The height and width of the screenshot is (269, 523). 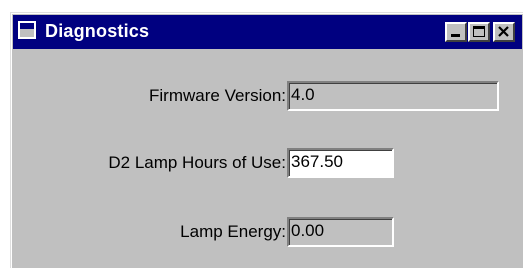 What do you see at coordinates (393, 96) in the screenshot?
I see `firmware-version-field: 4.0` at bounding box center [393, 96].